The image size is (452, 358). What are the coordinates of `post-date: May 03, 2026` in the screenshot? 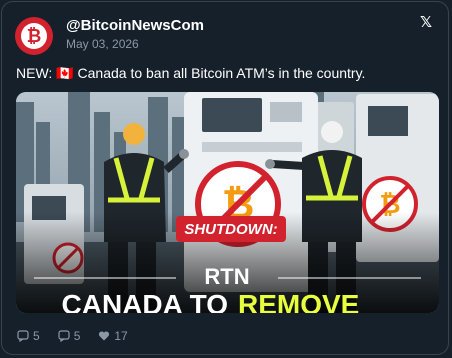 It's located at (102, 44).